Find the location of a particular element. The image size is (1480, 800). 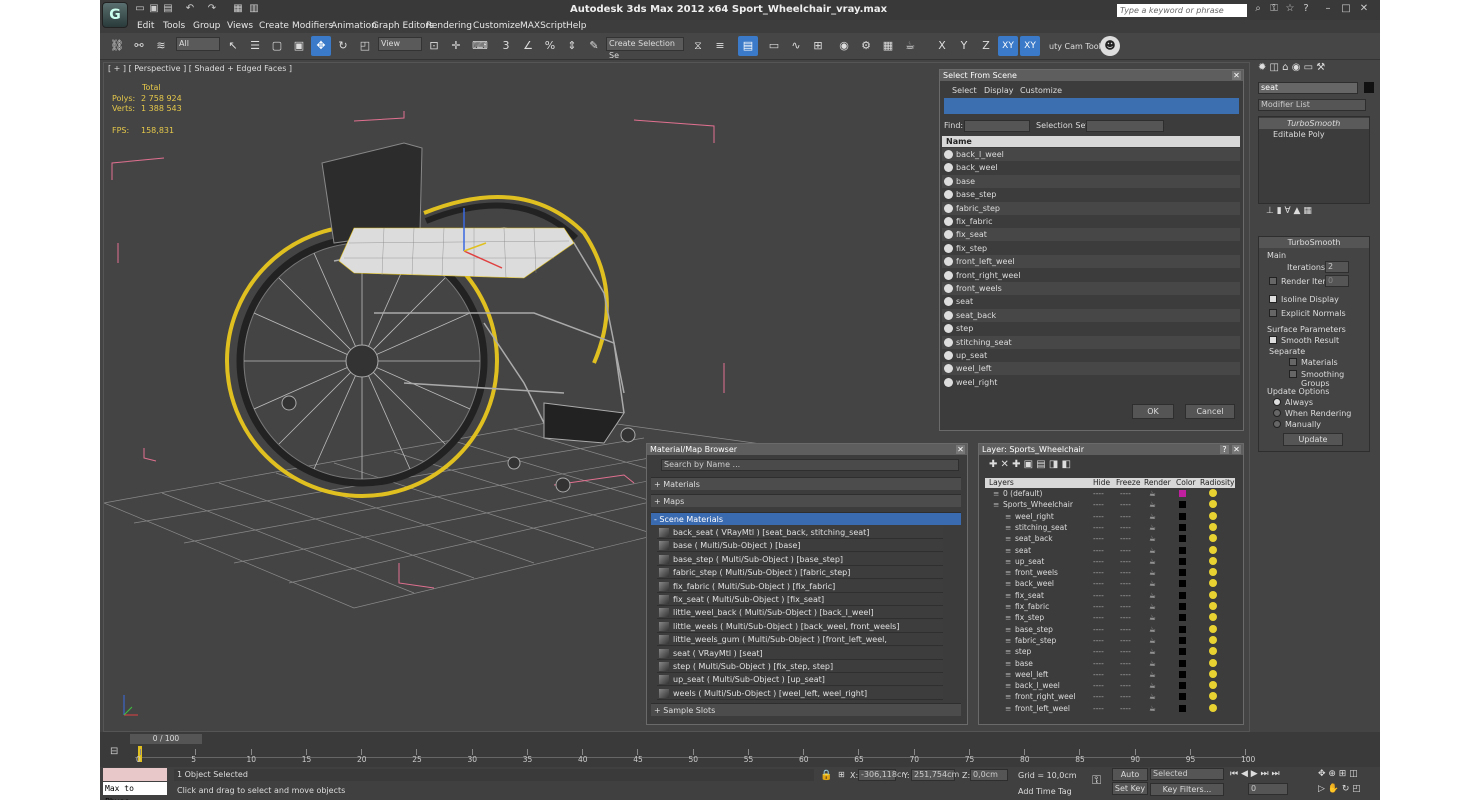

layer-row: ≡ fix_seat ---- ---- ☕ is located at coordinates (1107, 595).